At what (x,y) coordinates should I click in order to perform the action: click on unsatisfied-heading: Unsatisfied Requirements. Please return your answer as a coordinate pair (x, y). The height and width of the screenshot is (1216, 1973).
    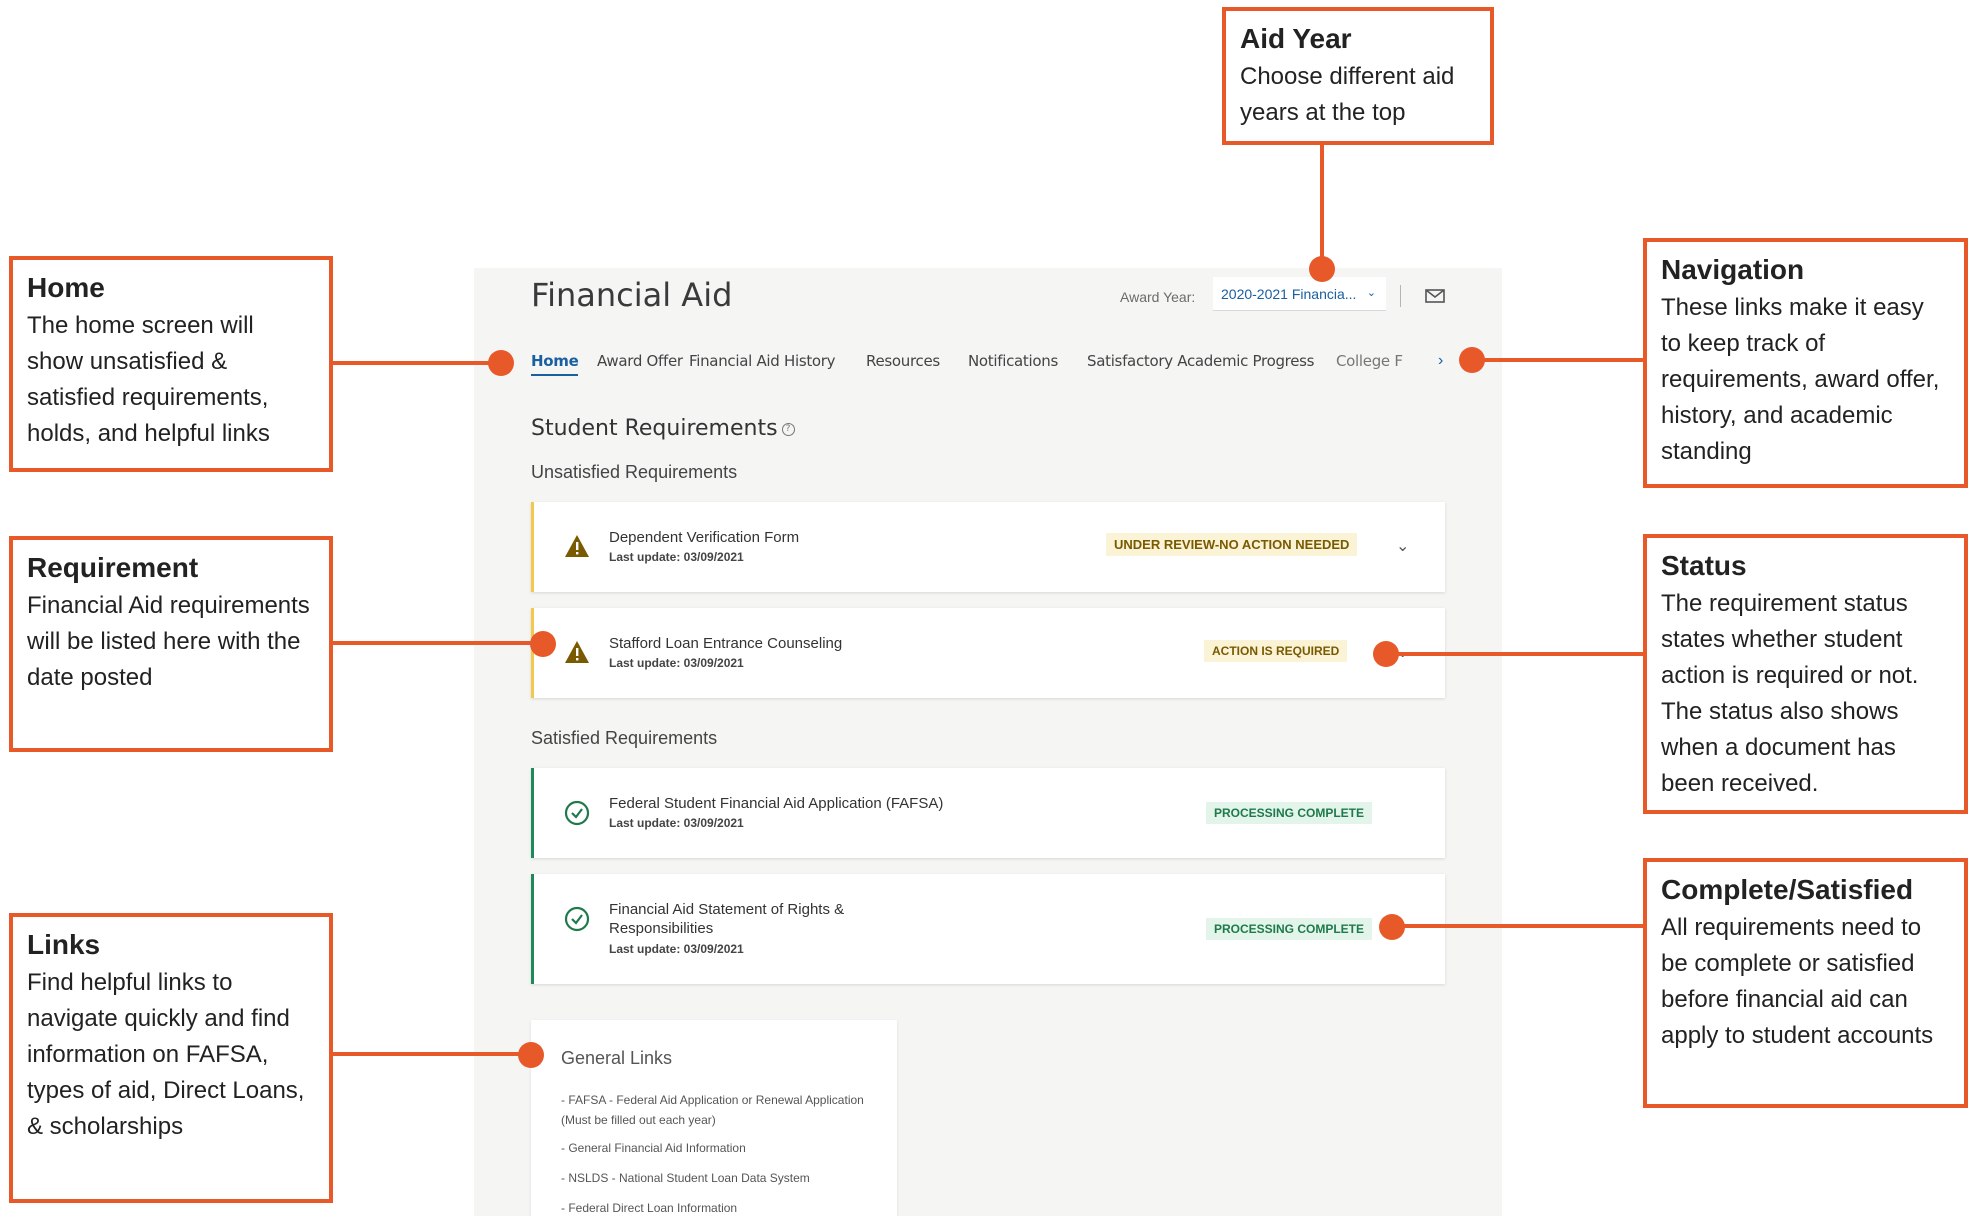
    Looking at the image, I should click on (634, 472).